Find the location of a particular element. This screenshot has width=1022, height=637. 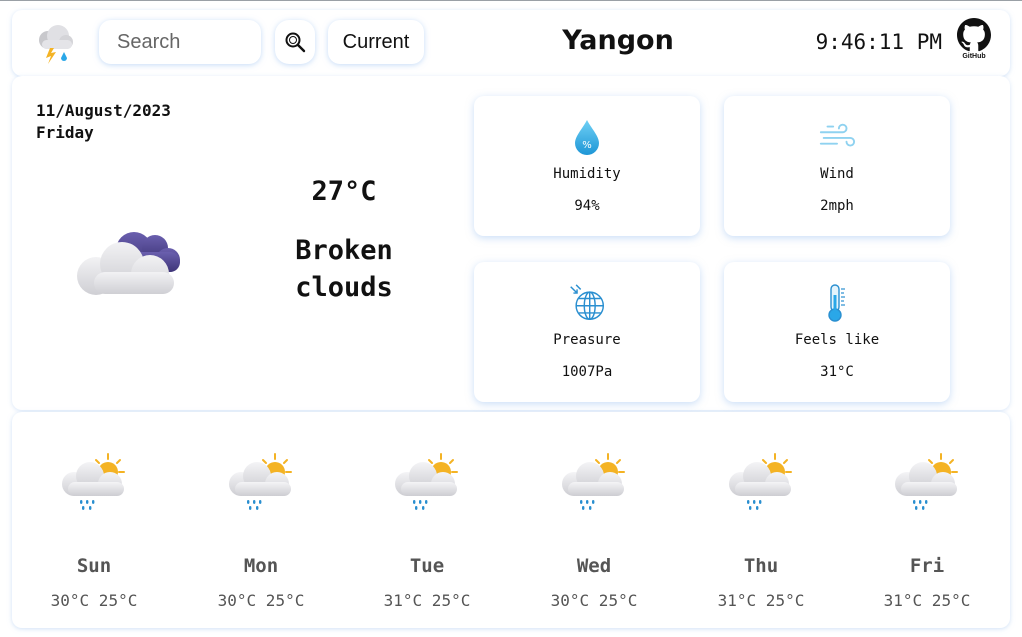

current-date: 11/August/2023 is located at coordinates (103, 110).